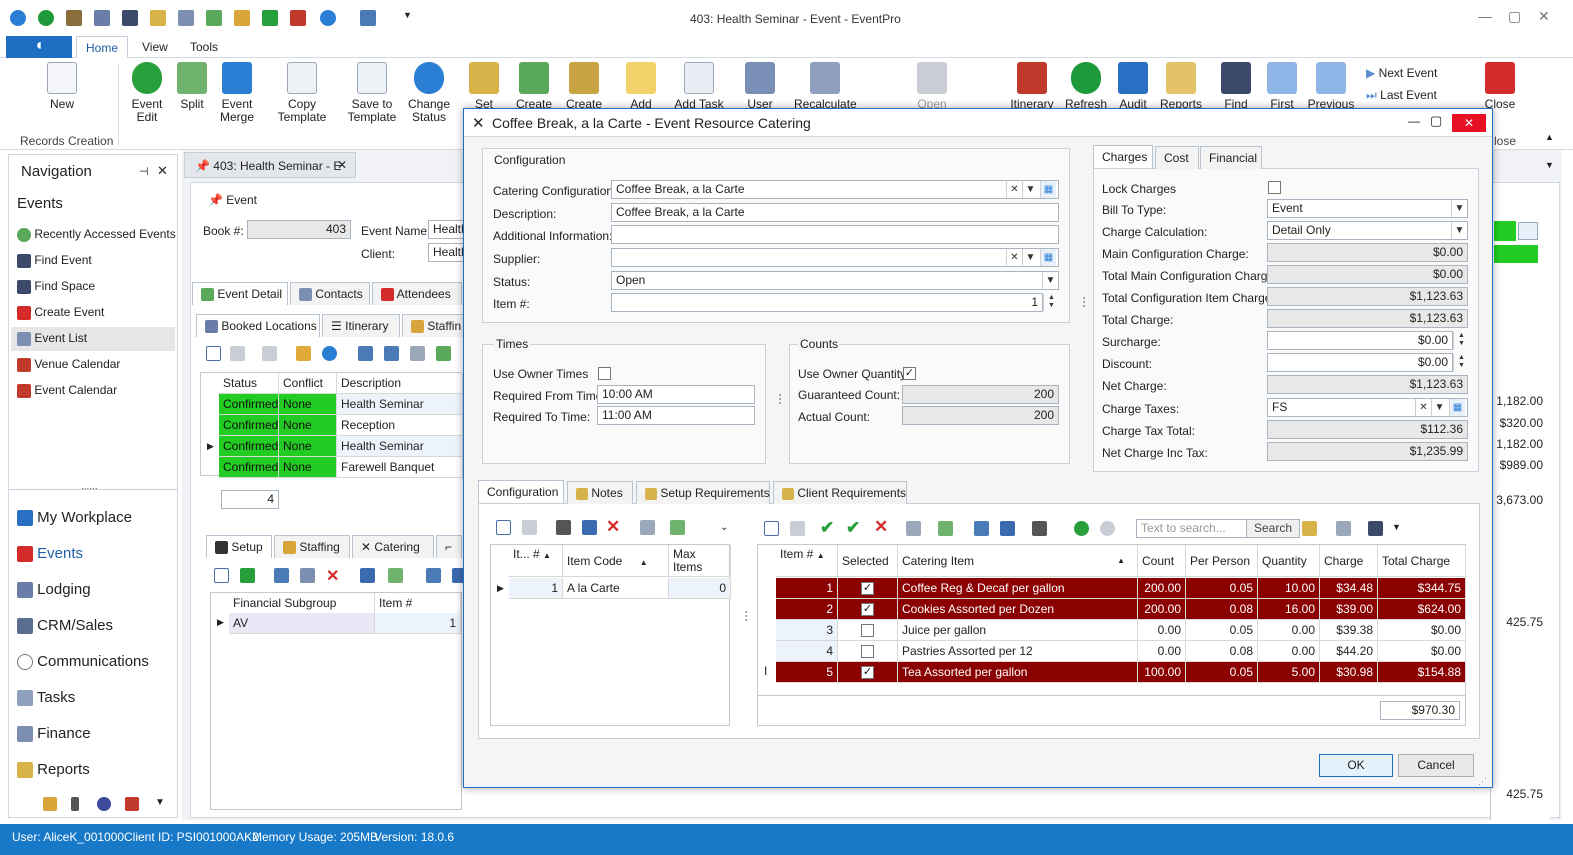  What do you see at coordinates (448, 252) in the screenshot?
I see `client-field: Health` at bounding box center [448, 252].